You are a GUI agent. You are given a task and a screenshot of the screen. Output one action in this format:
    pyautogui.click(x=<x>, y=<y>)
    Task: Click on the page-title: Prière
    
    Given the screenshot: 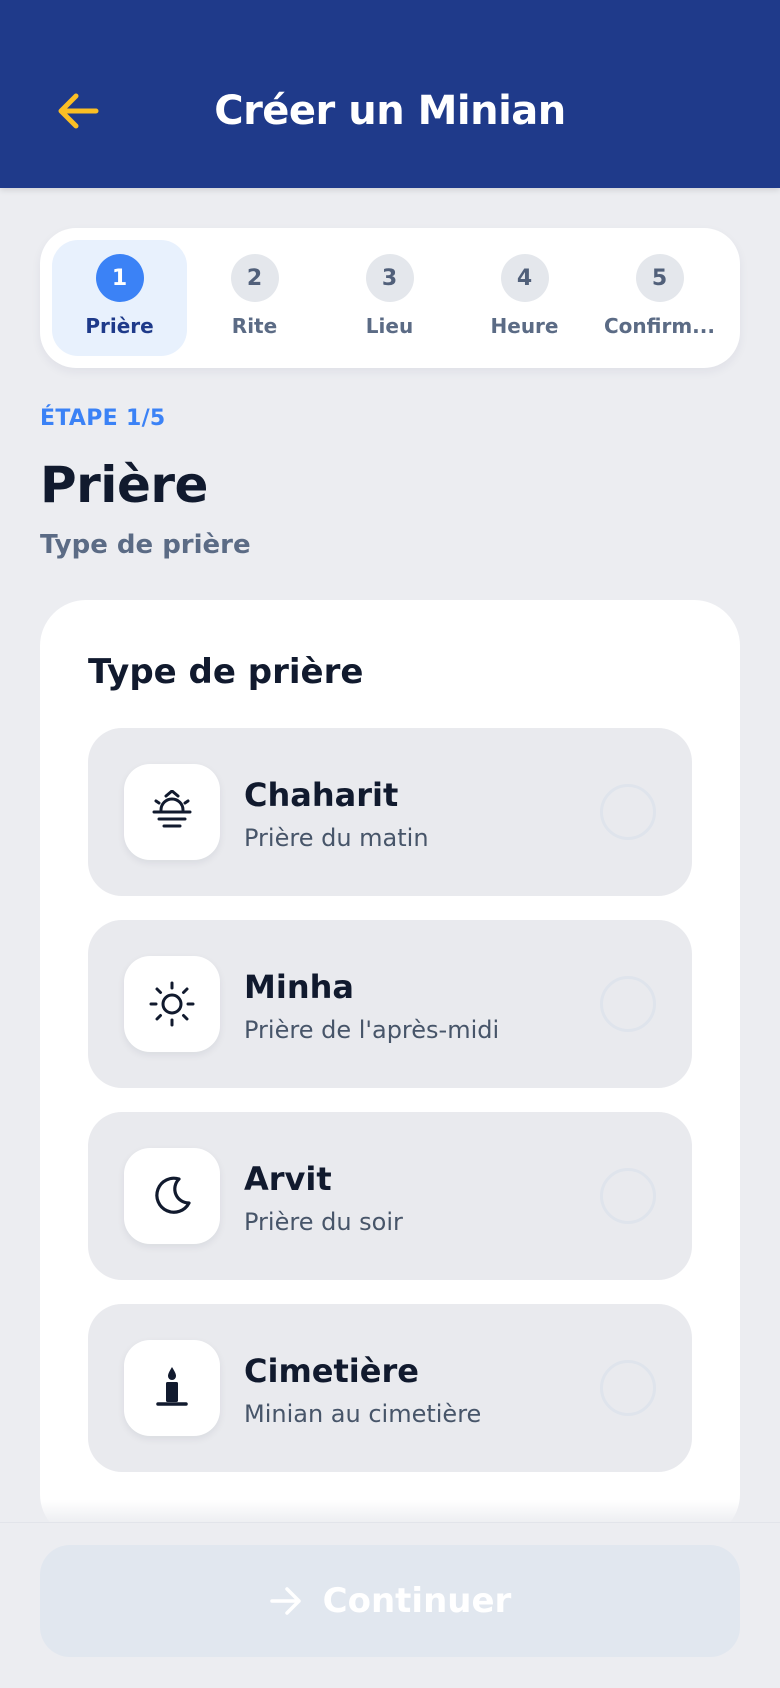 What is the action you would take?
    pyautogui.click(x=124, y=485)
    